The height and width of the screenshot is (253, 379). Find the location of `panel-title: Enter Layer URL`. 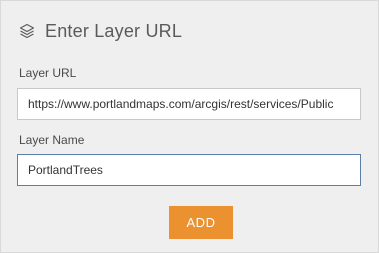

panel-title: Enter Layer URL is located at coordinates (114, 30).